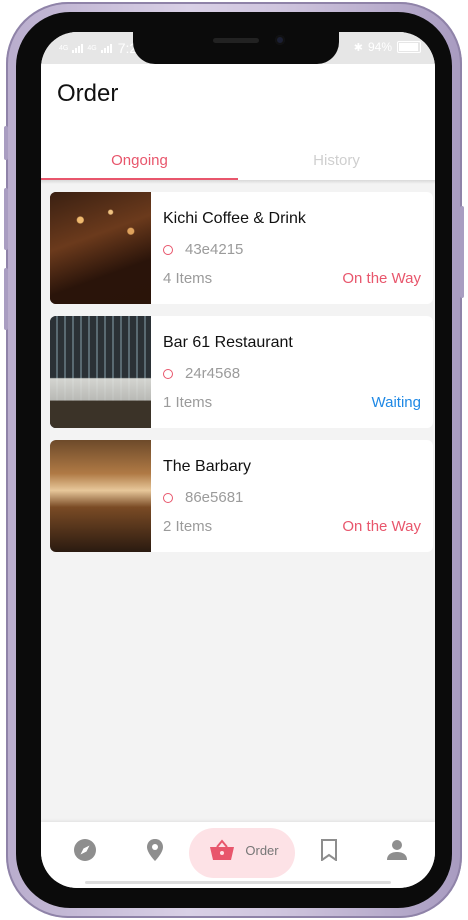  I want to click on person-icon, so click(397, 850).